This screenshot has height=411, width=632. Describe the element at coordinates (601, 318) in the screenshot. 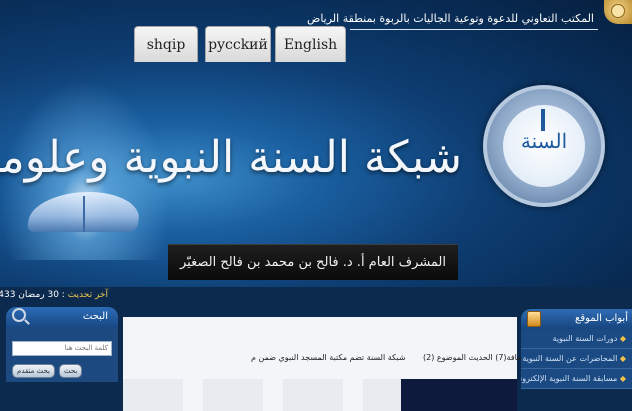

I see `sections-title: أبواب الموقع` at that location.